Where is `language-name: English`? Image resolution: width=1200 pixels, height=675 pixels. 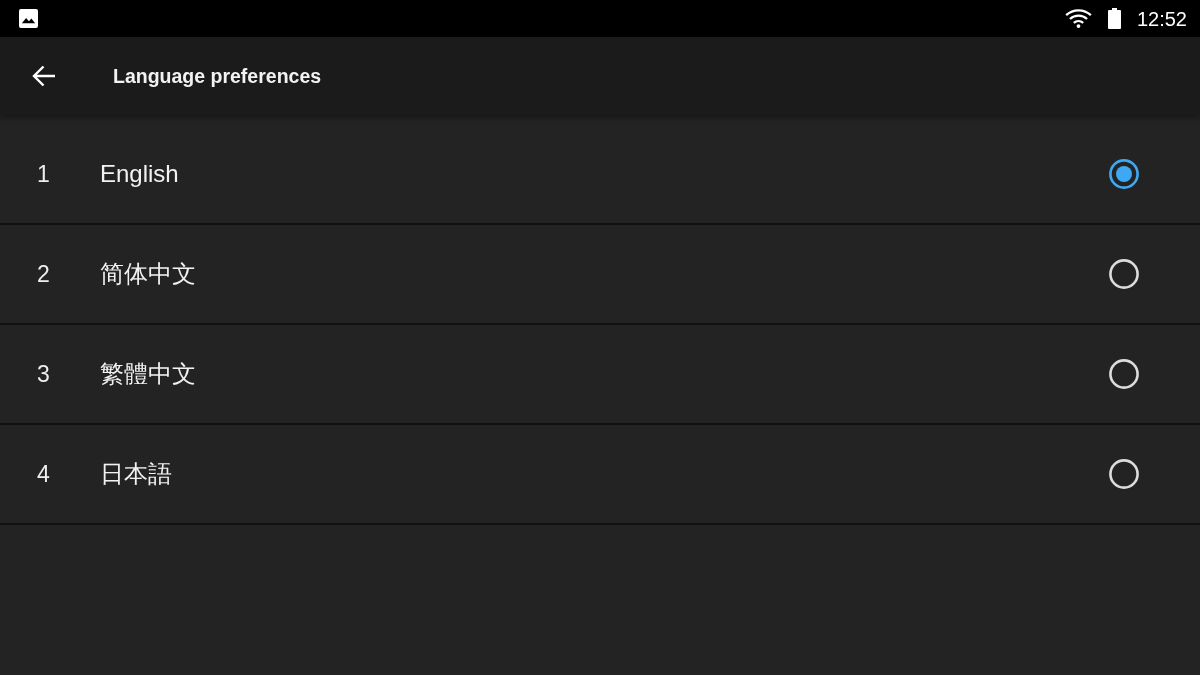
language-name: English is located at coordinates (604, 174).